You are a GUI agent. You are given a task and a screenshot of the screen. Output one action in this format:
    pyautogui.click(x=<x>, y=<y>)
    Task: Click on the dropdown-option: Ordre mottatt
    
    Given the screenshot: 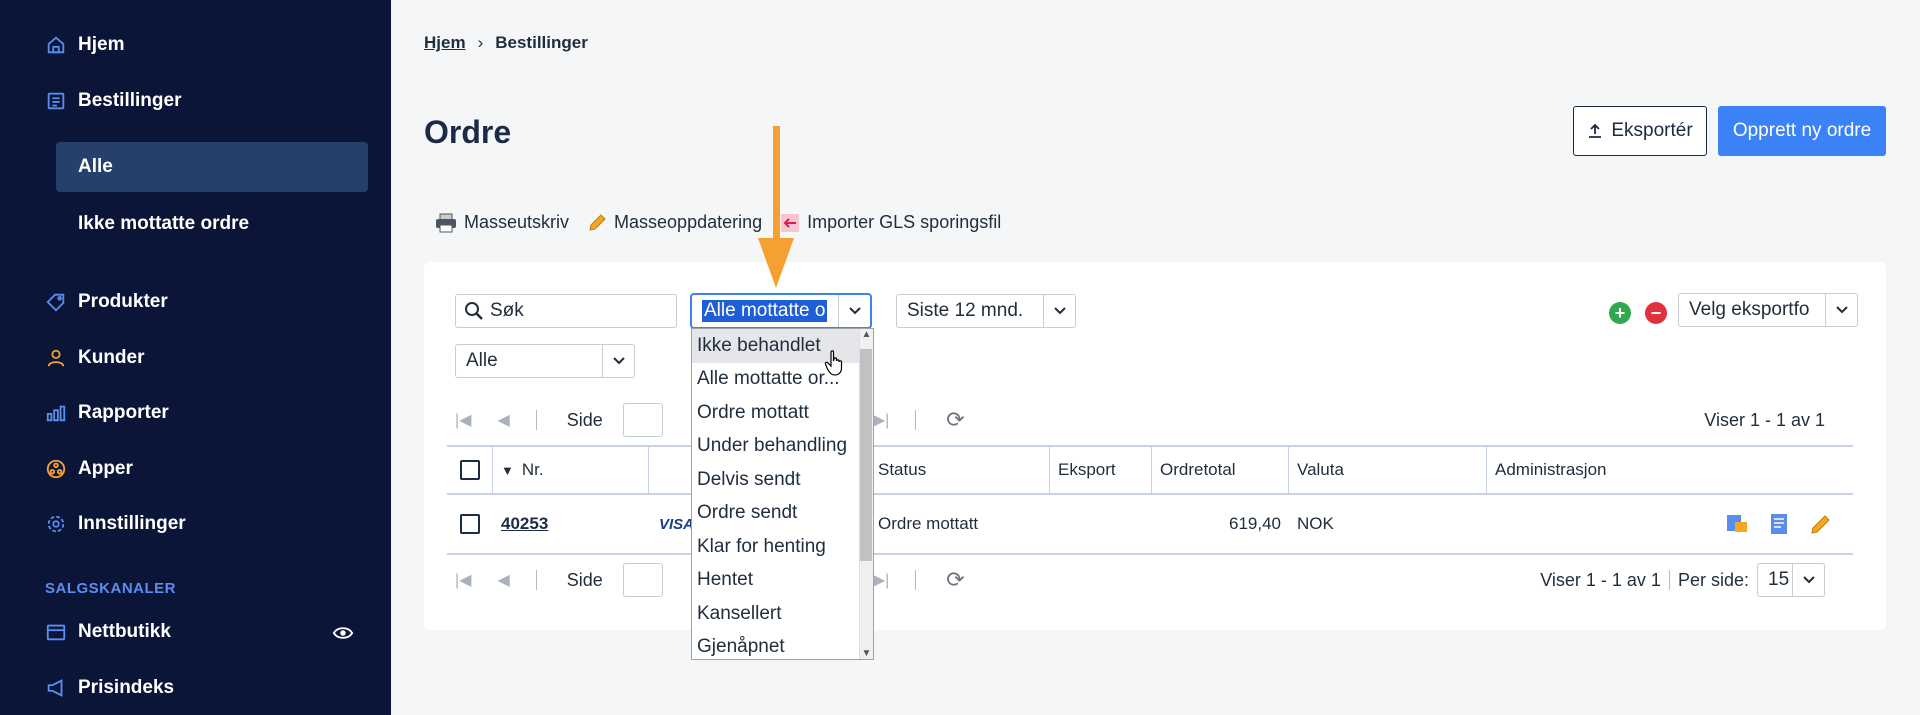 What is the action you would take?
    pyautogui.click(x=776, y=413)
    